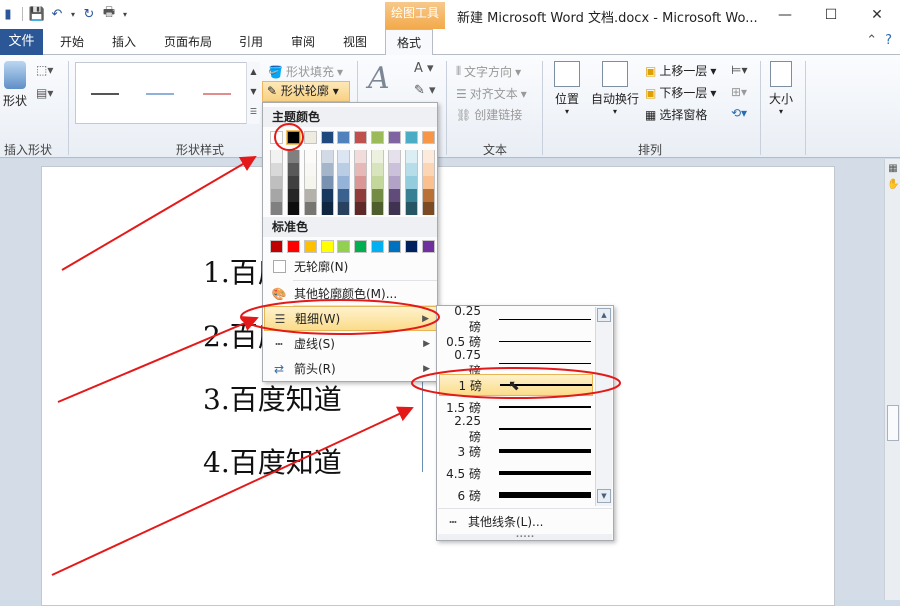 The image size is (900, 606). What do you see at coordinates (516, 385) in the screenshot?
I see `weight-option: 1 磅 ⬉` at bounding box center [516, 385].